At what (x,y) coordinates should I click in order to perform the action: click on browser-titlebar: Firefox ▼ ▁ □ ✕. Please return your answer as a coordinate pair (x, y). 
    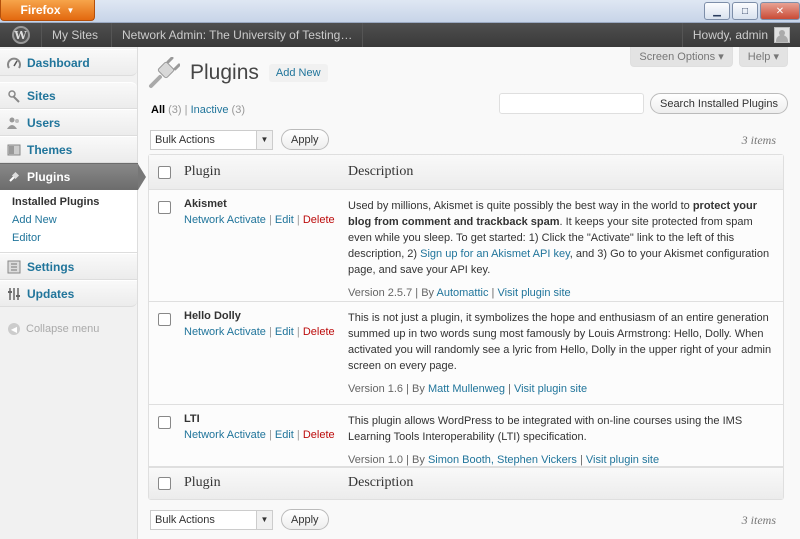
    Looking at the image, I should click on (400, 11).